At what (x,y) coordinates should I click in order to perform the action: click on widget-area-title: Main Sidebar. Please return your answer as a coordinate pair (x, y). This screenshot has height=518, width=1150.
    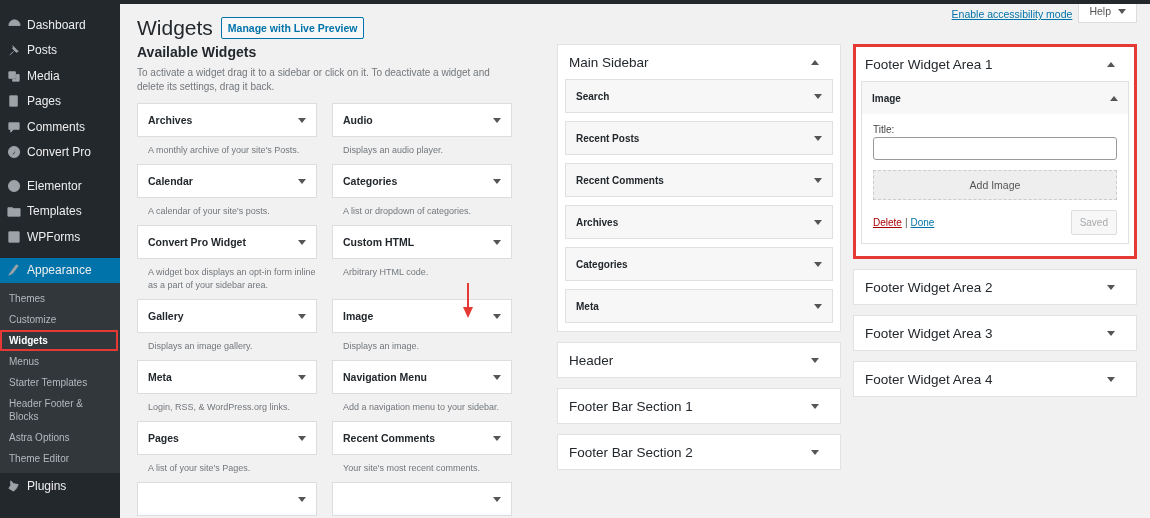
    Looking at the image, I should click on (609, 62).